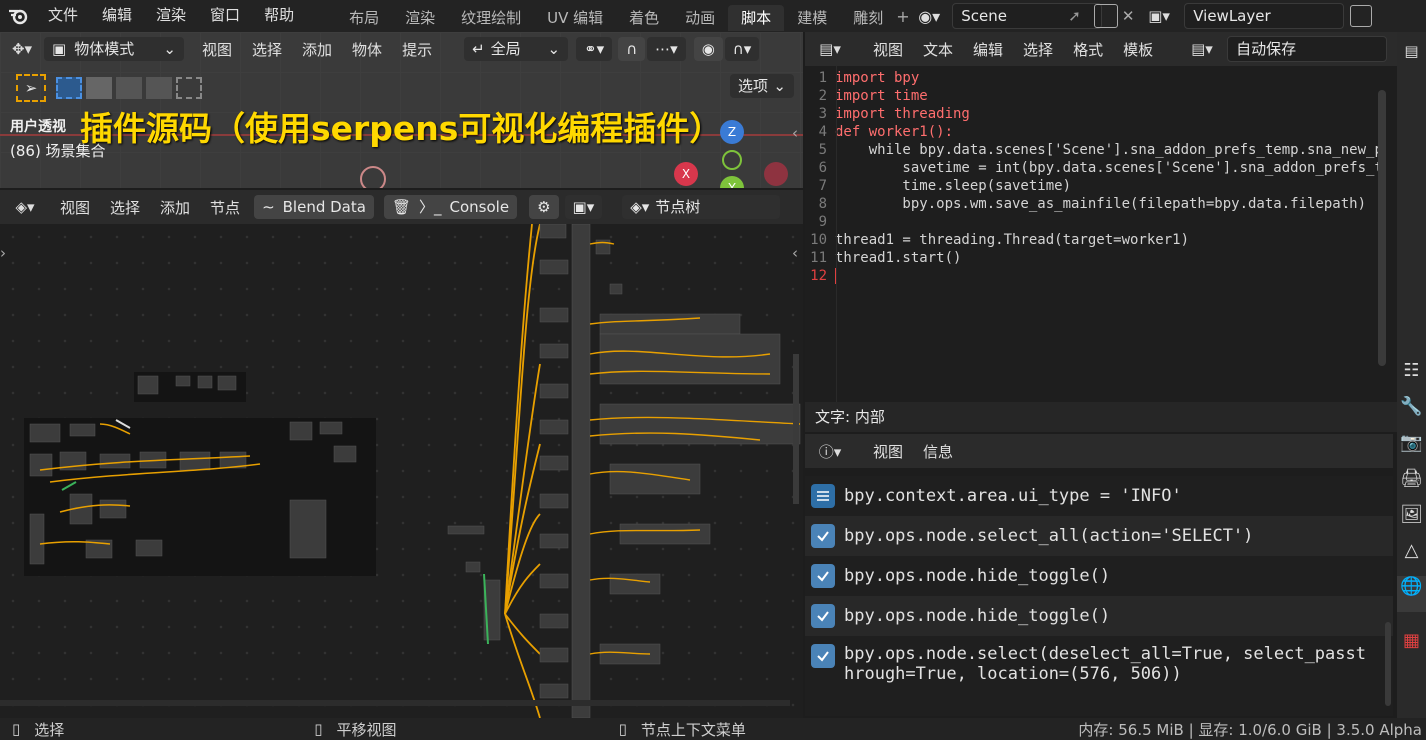 The image size is (1426, 740). I want to click on viewport-menu-hint: 提示, so click(417, 49).